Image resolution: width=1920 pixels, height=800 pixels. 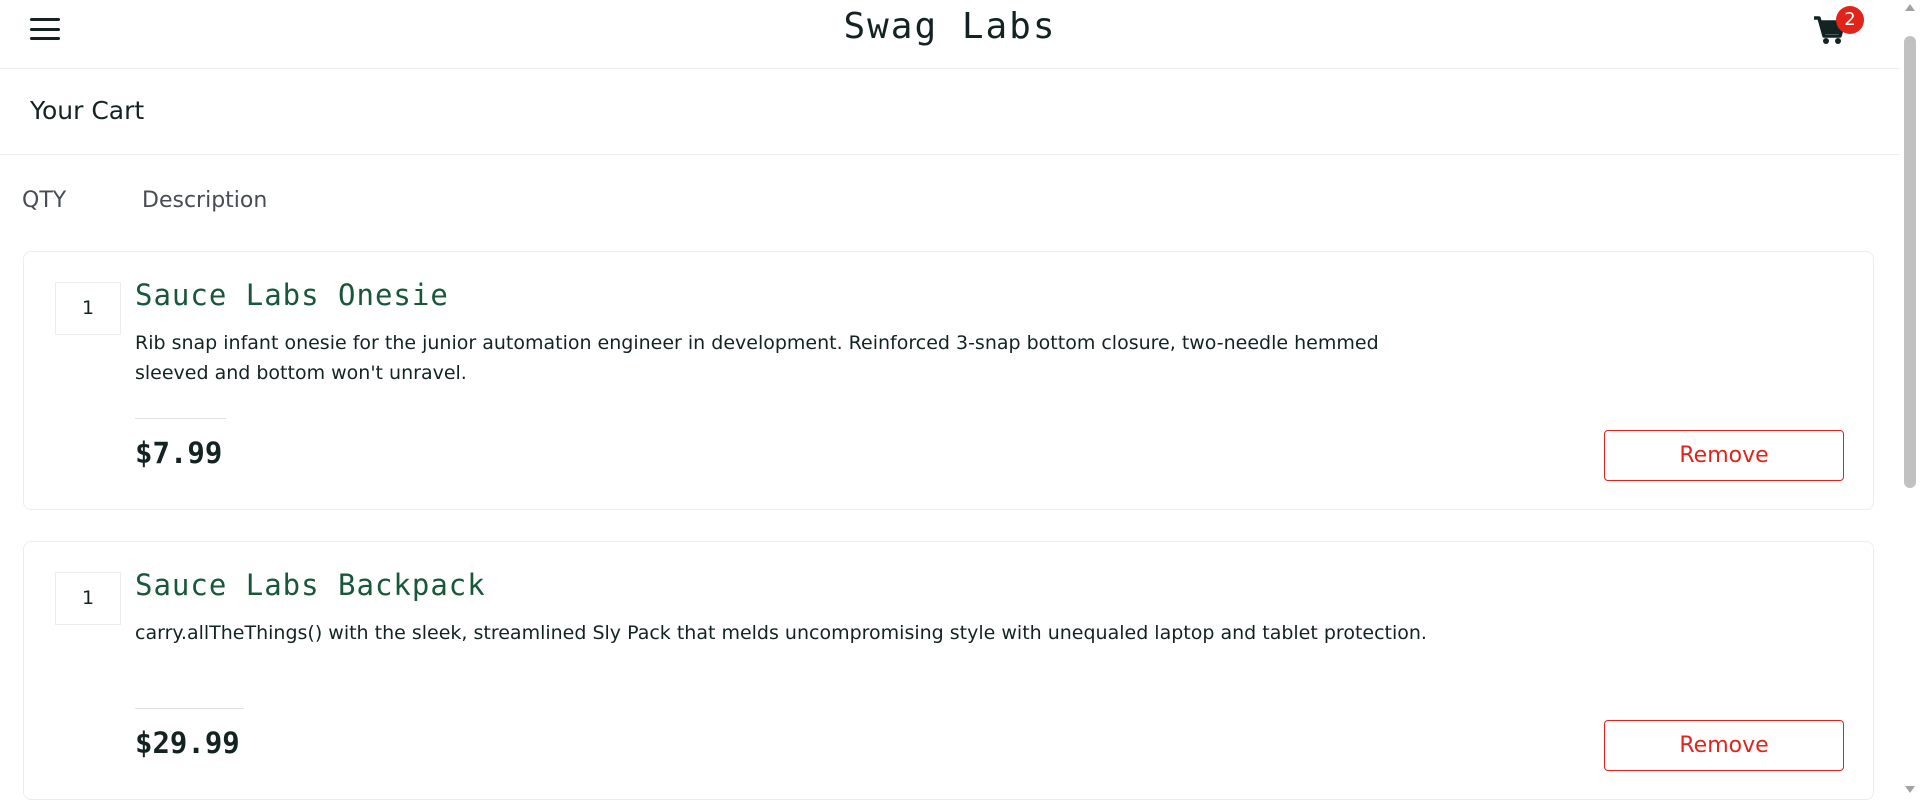 What do you see at coordinates (1850, 20) in the screenshot?
I see `cart-count-badge: 2` at bounding box center [1850, 20].